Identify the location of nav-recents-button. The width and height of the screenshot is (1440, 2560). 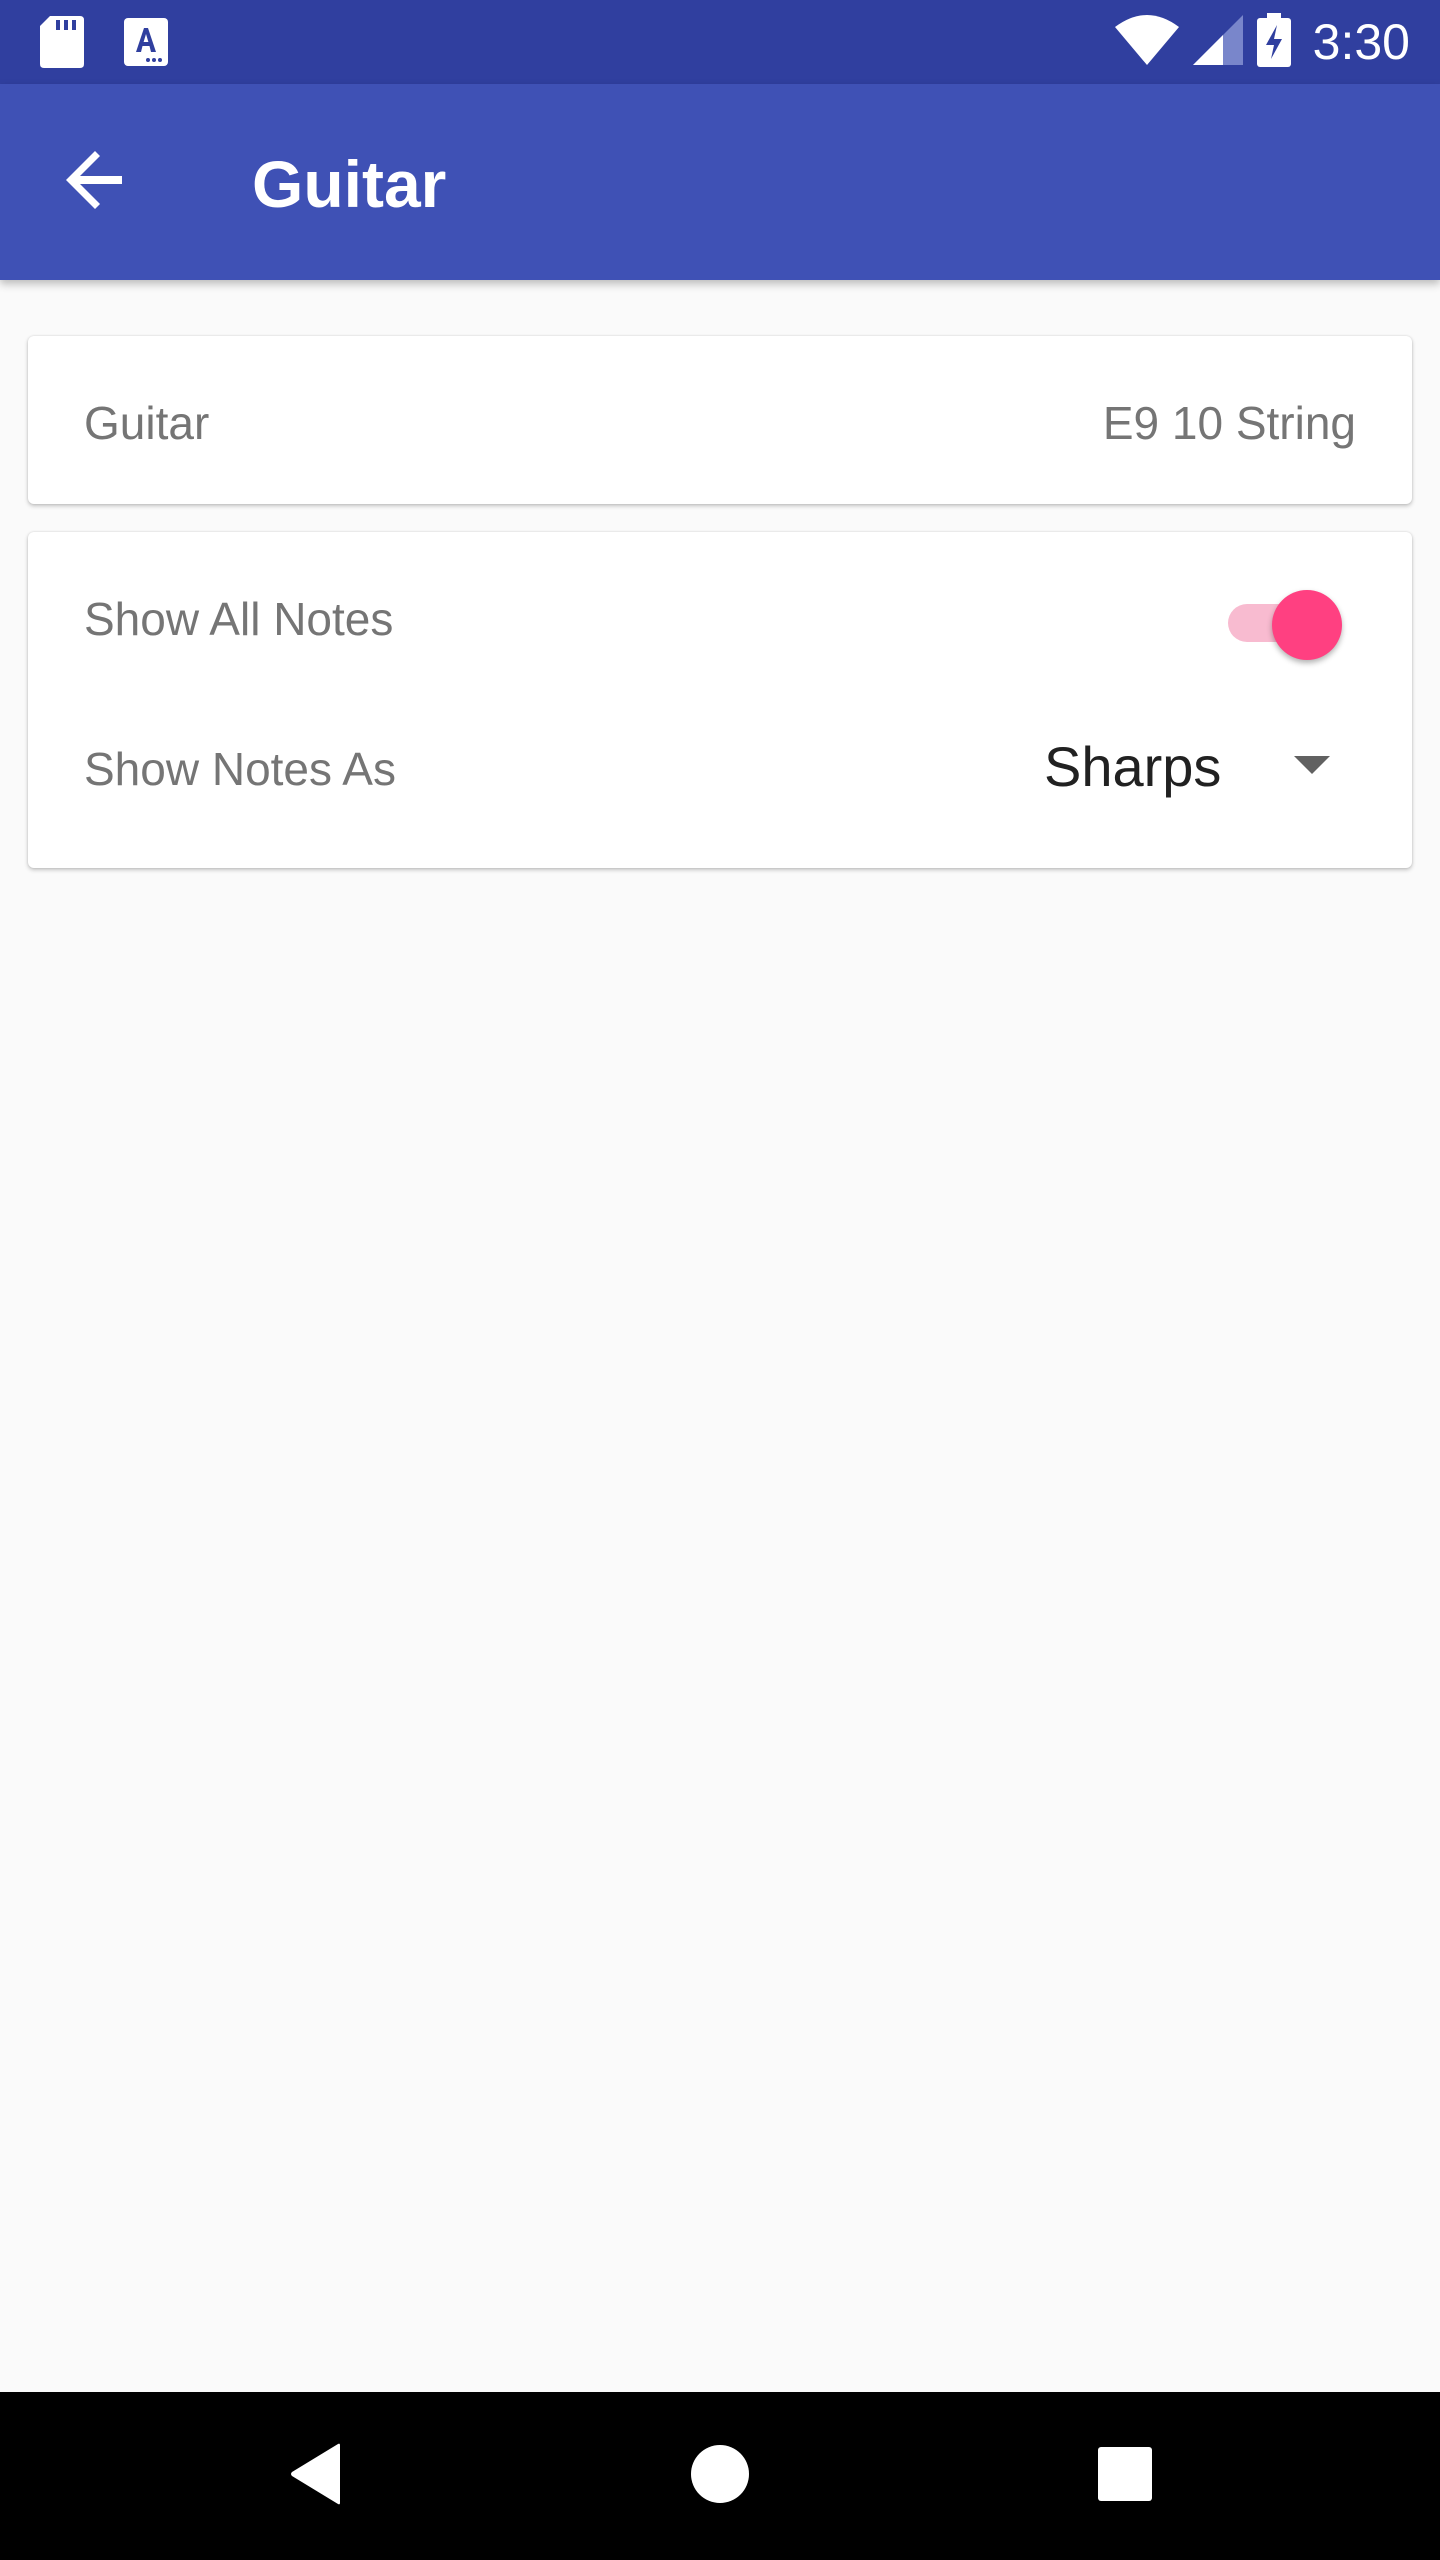
(1125, 2476).